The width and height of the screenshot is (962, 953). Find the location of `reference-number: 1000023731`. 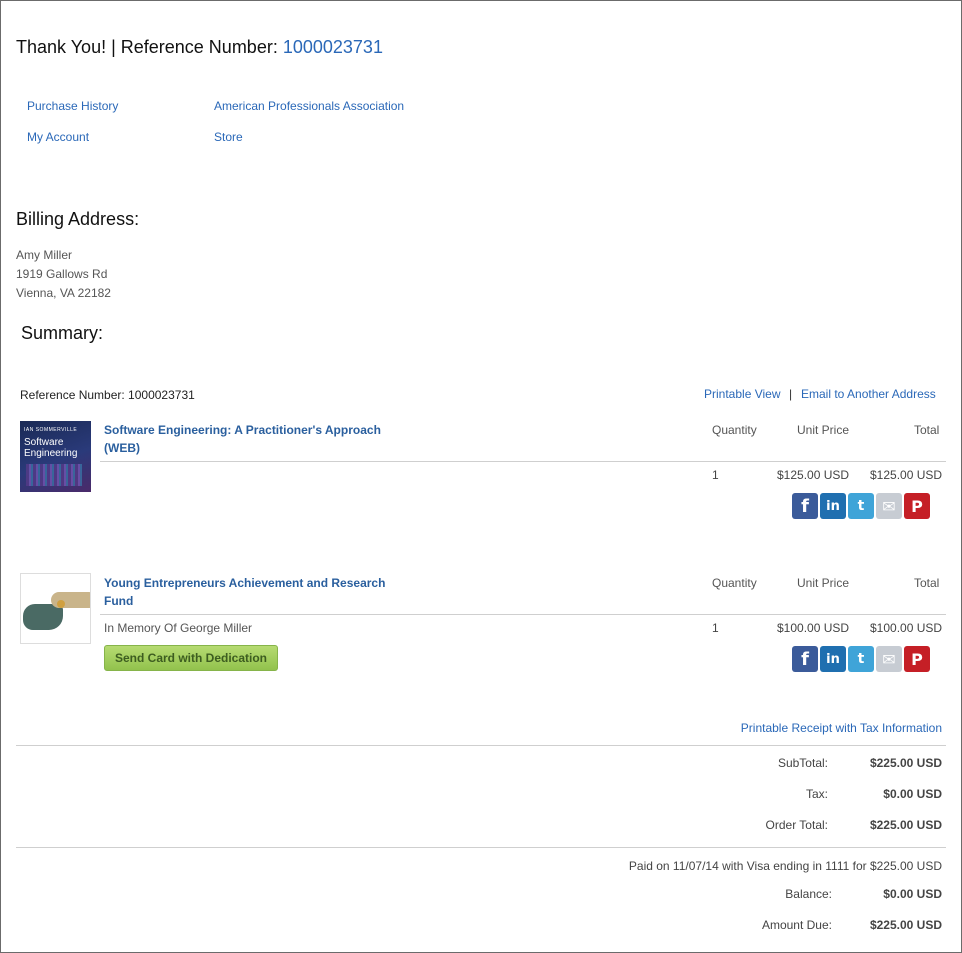

reference-number: 1000023731 is located at coordinates (333, 47).